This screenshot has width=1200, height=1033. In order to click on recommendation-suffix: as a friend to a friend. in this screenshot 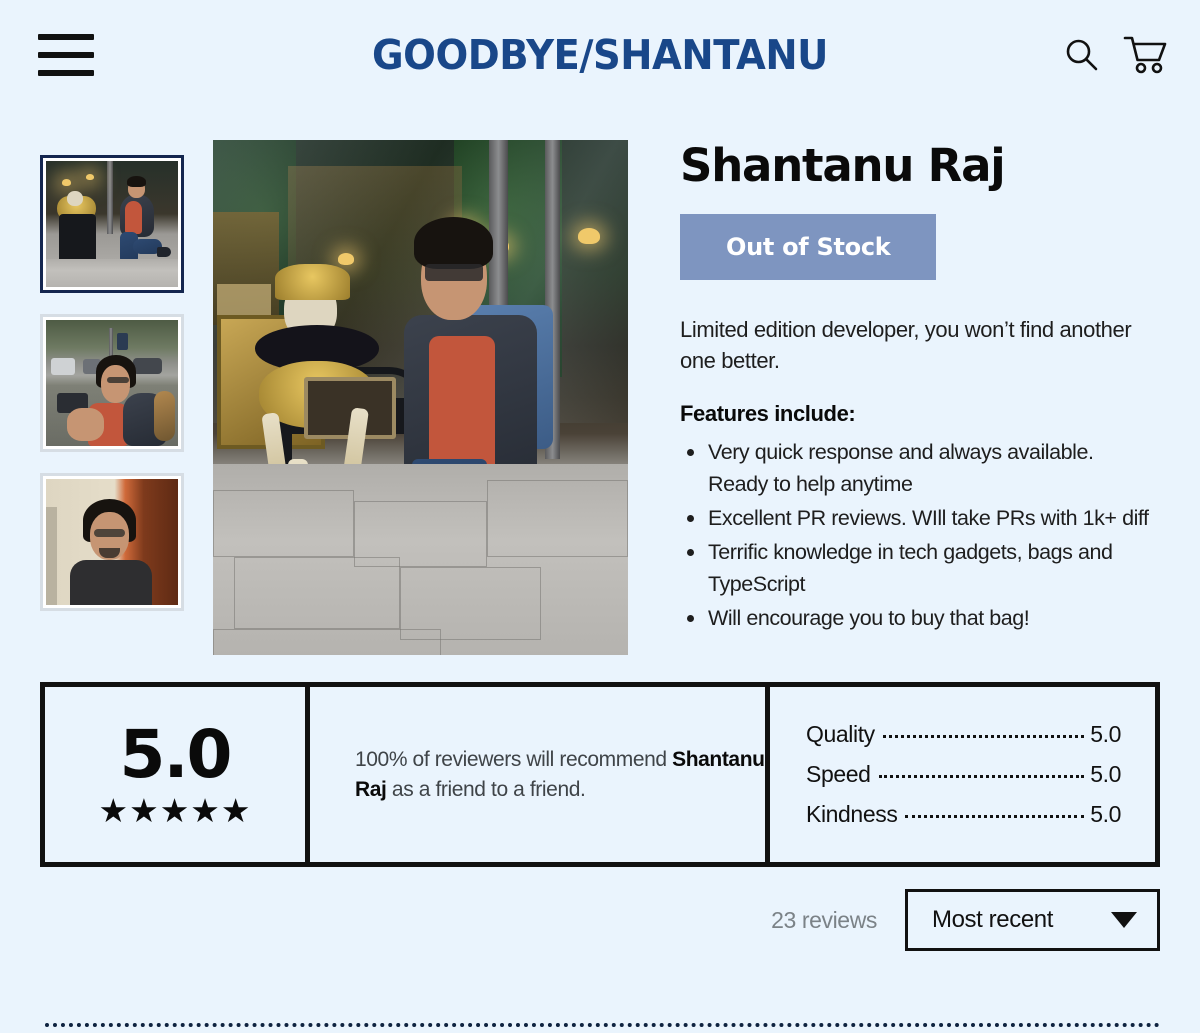, I will do `click(486, 789)`.